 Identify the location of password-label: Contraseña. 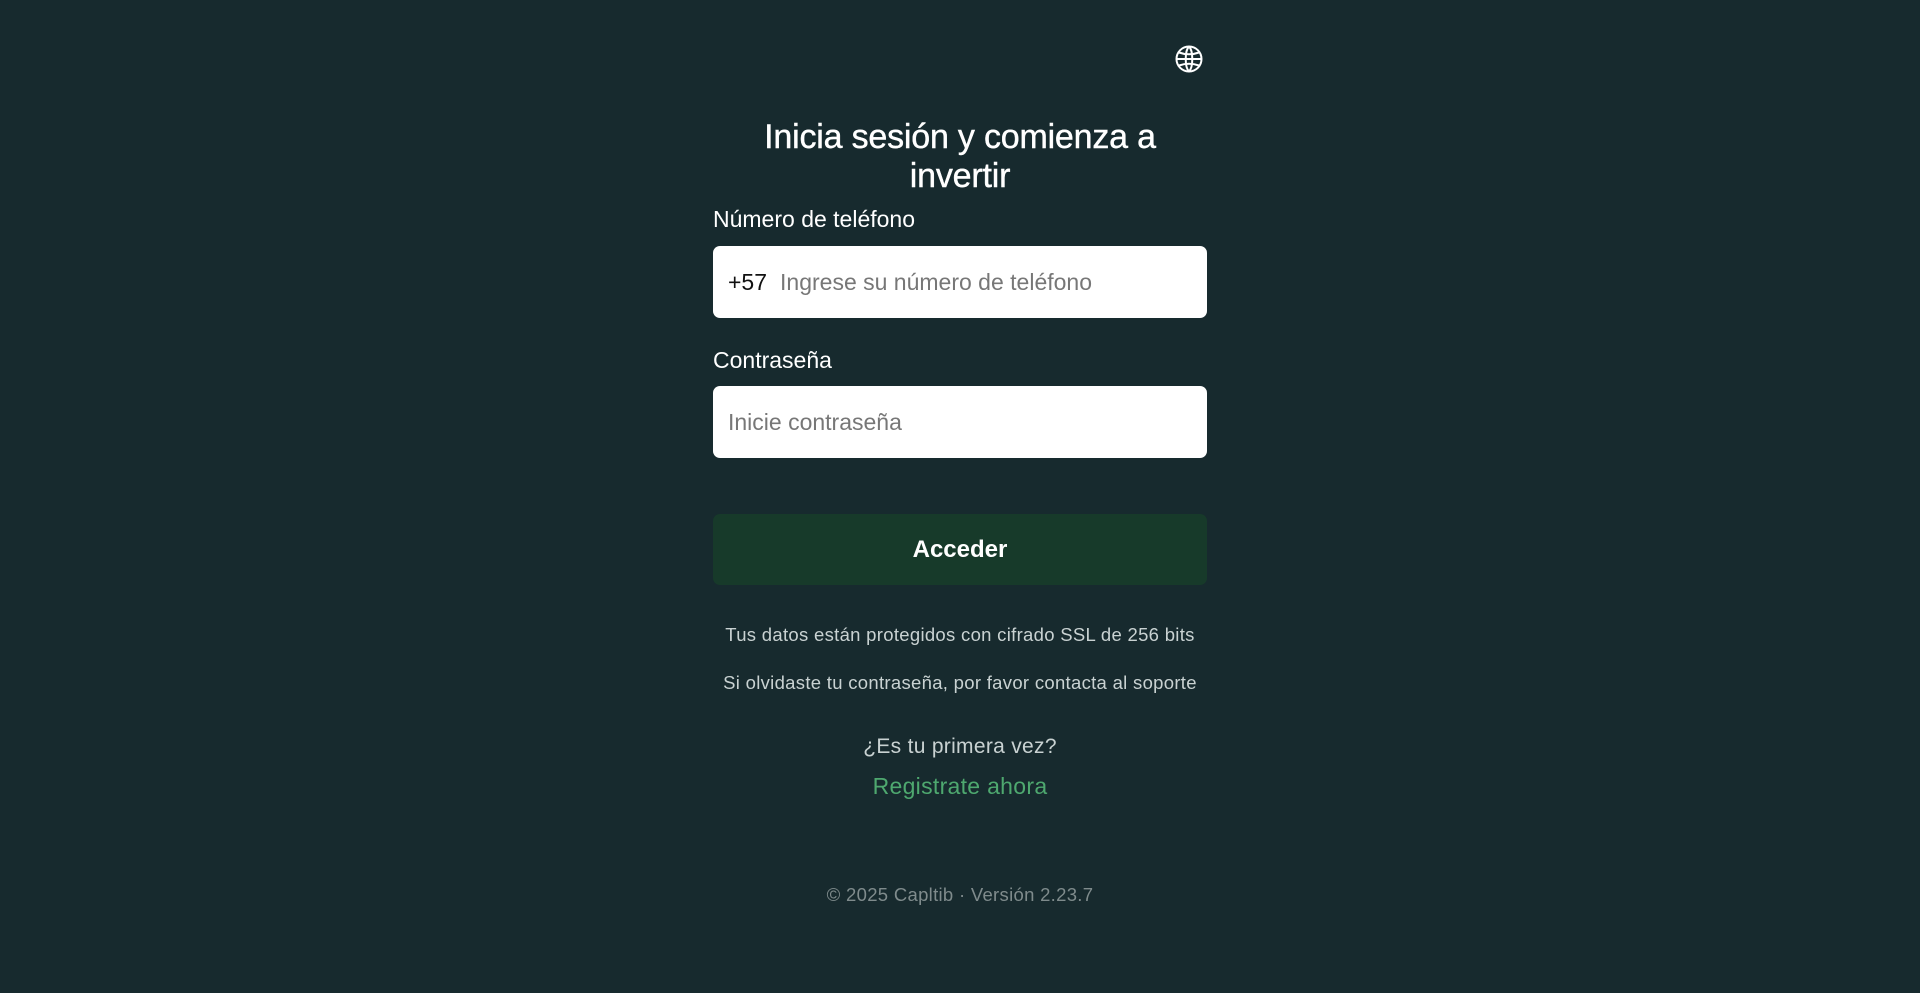
(772, 360).